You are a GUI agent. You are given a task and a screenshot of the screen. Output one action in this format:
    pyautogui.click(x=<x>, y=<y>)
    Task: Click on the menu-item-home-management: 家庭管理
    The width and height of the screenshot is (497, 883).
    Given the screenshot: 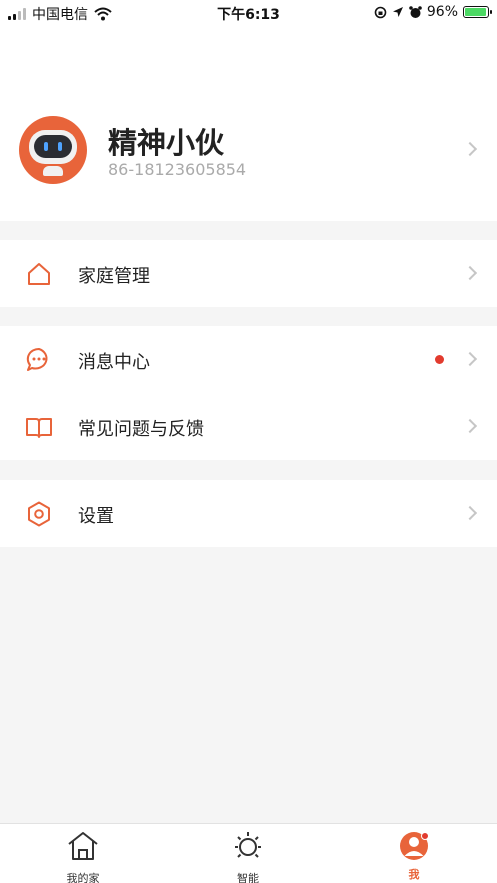 What is the action you would take?
    pyautogui.click(x=248, y=273)
    